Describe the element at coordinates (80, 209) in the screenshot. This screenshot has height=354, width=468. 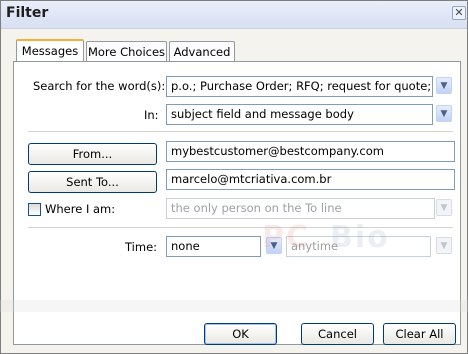
I see `where-i-am-label: Where I am:` at that location.